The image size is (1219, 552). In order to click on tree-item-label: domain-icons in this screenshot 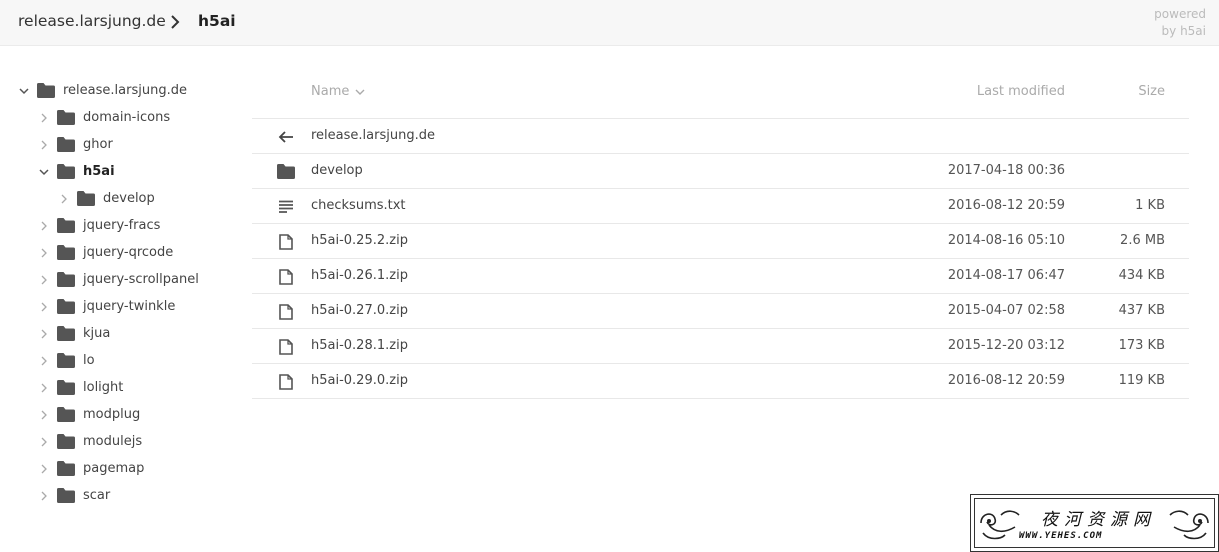, I will do `click(127, 117)`.